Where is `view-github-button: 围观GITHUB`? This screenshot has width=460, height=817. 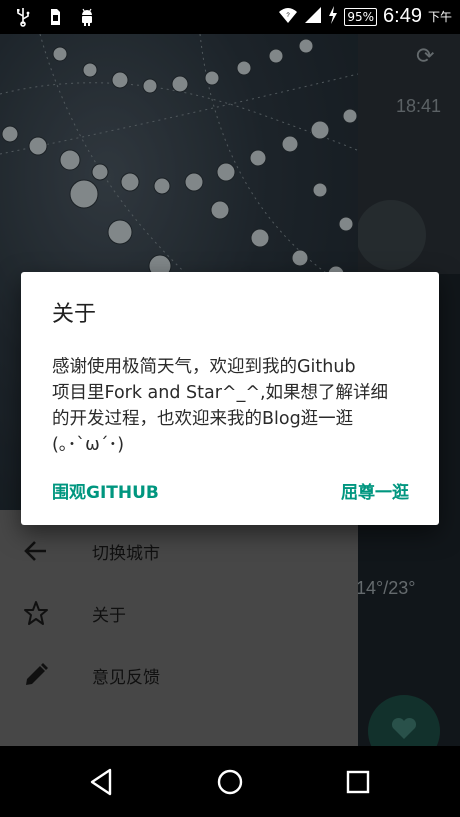
view-github-button: 围观GITHUB is located at coordinates (105, 490).